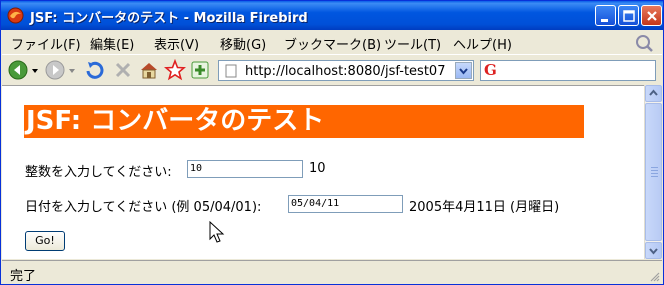 The width and height of the screenshot is (664, 285). What do you see at coordinates (568, 70) in the screenshot?
I see `search-bar: G` at bounding box center [568, 70].